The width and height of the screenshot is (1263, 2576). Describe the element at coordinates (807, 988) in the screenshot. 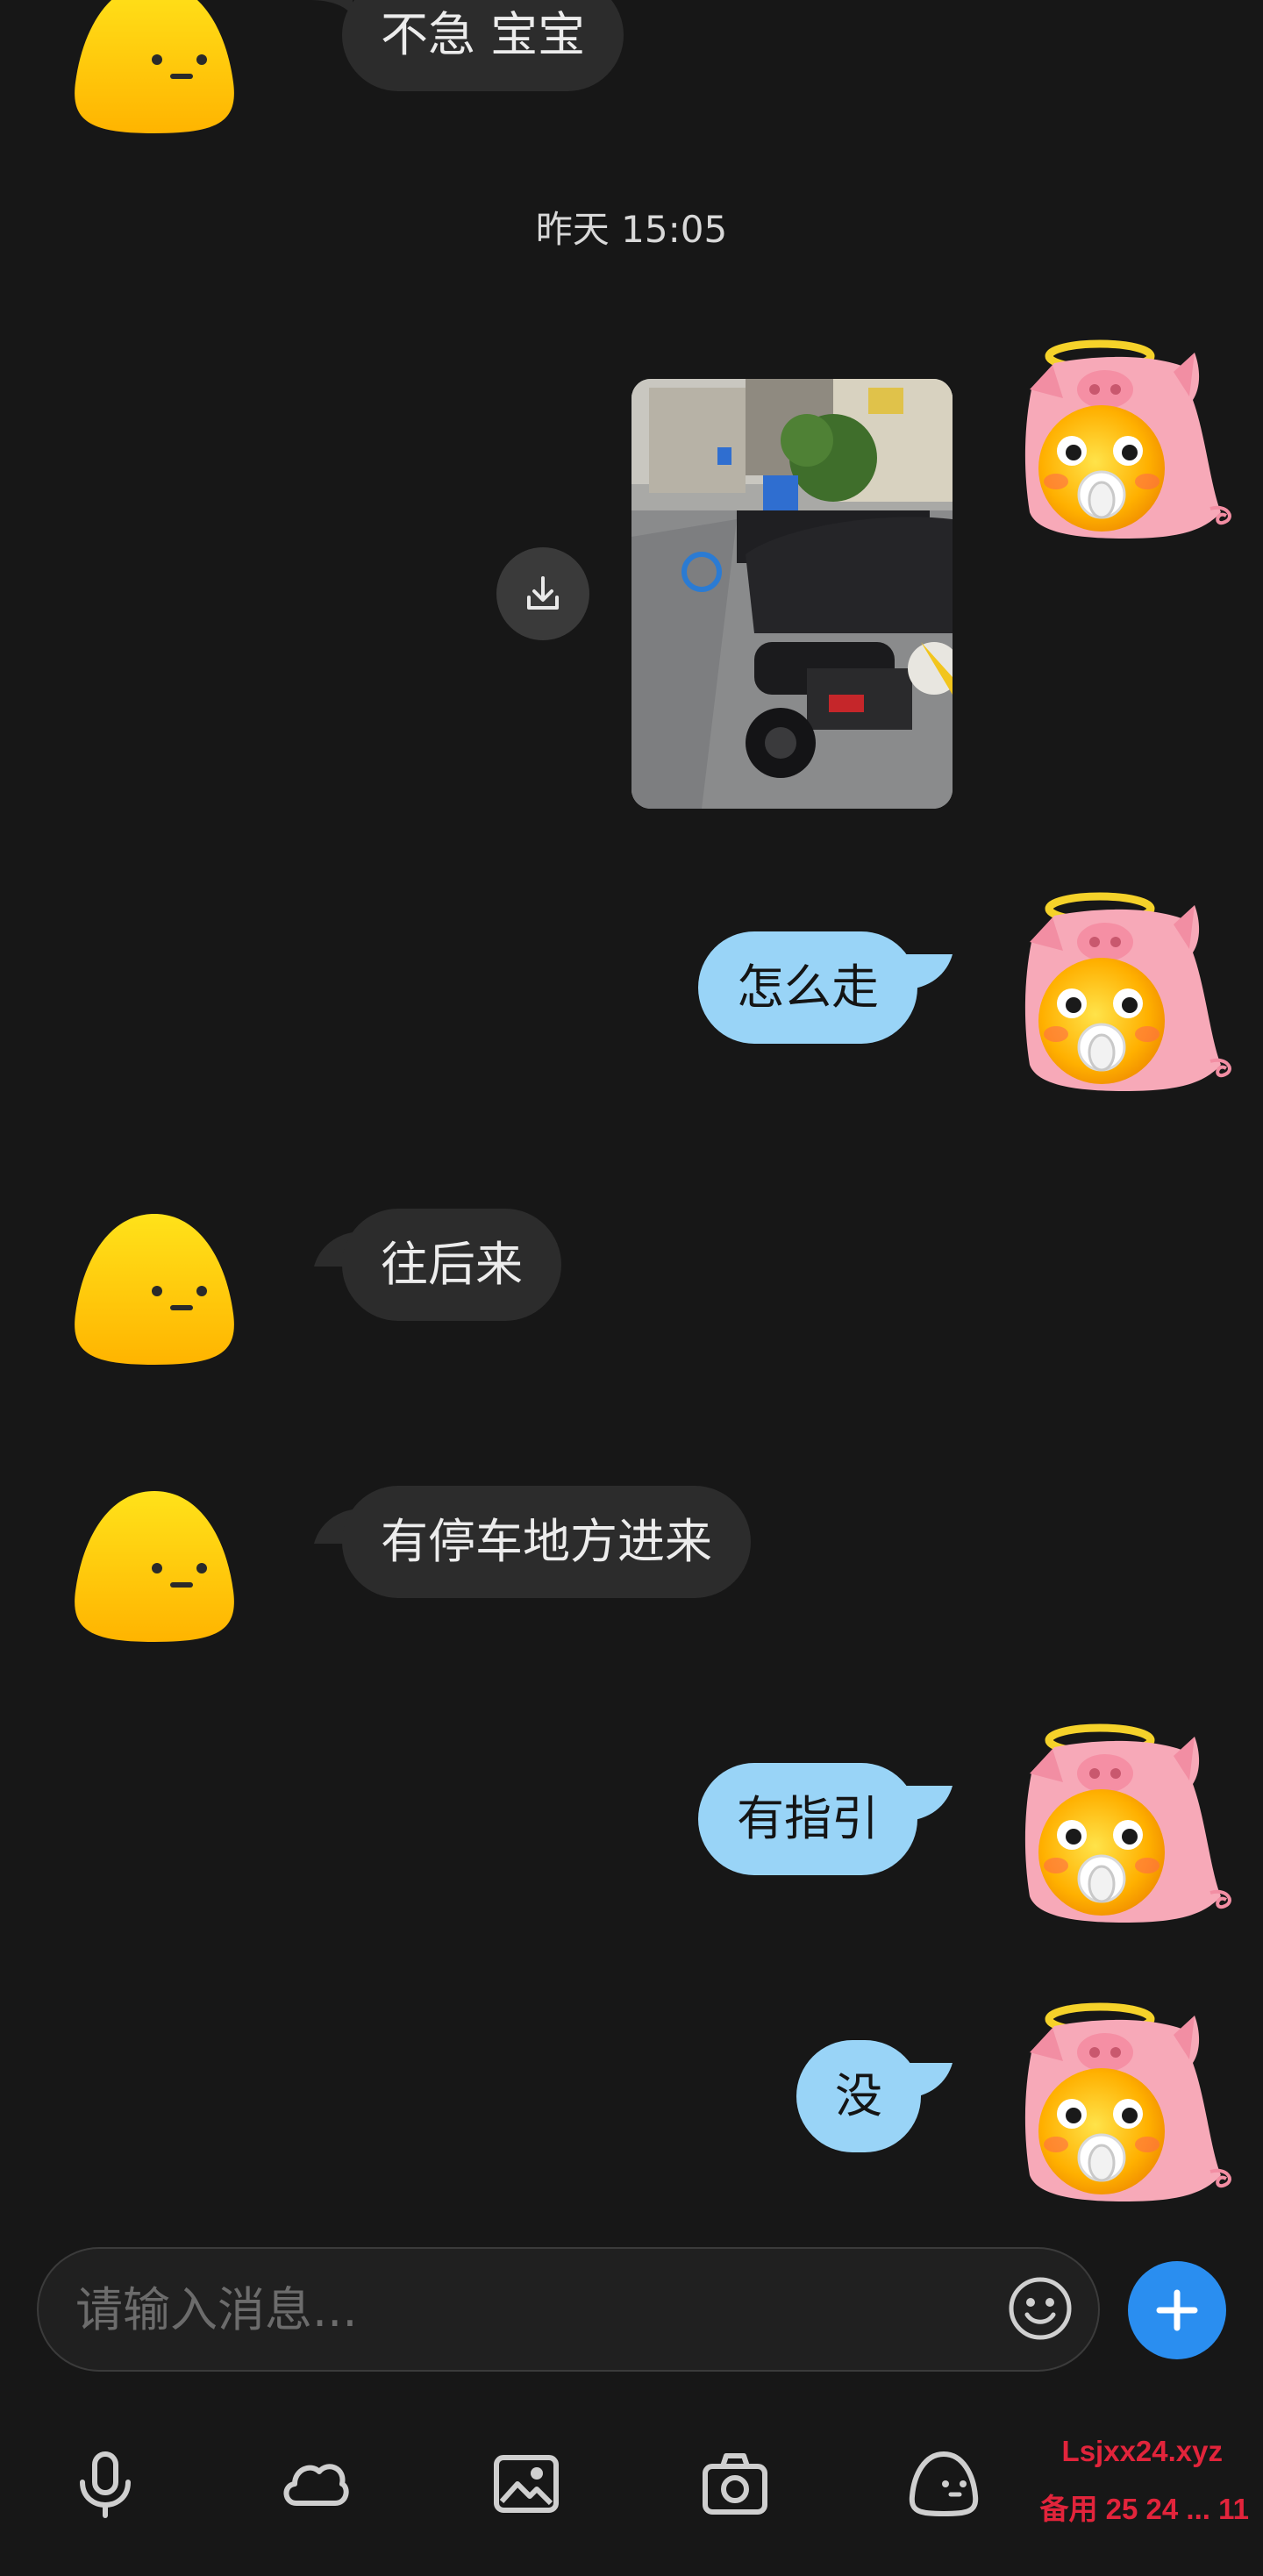

I see `message-bubble-outgoing: 怎么走` at that location.